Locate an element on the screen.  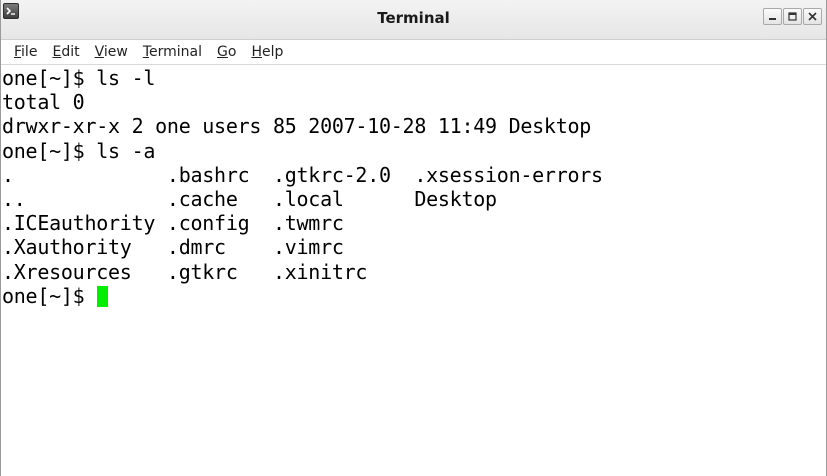
menu-bar: File Edit View Terminal Go Help is located at coordinates (149, 52).